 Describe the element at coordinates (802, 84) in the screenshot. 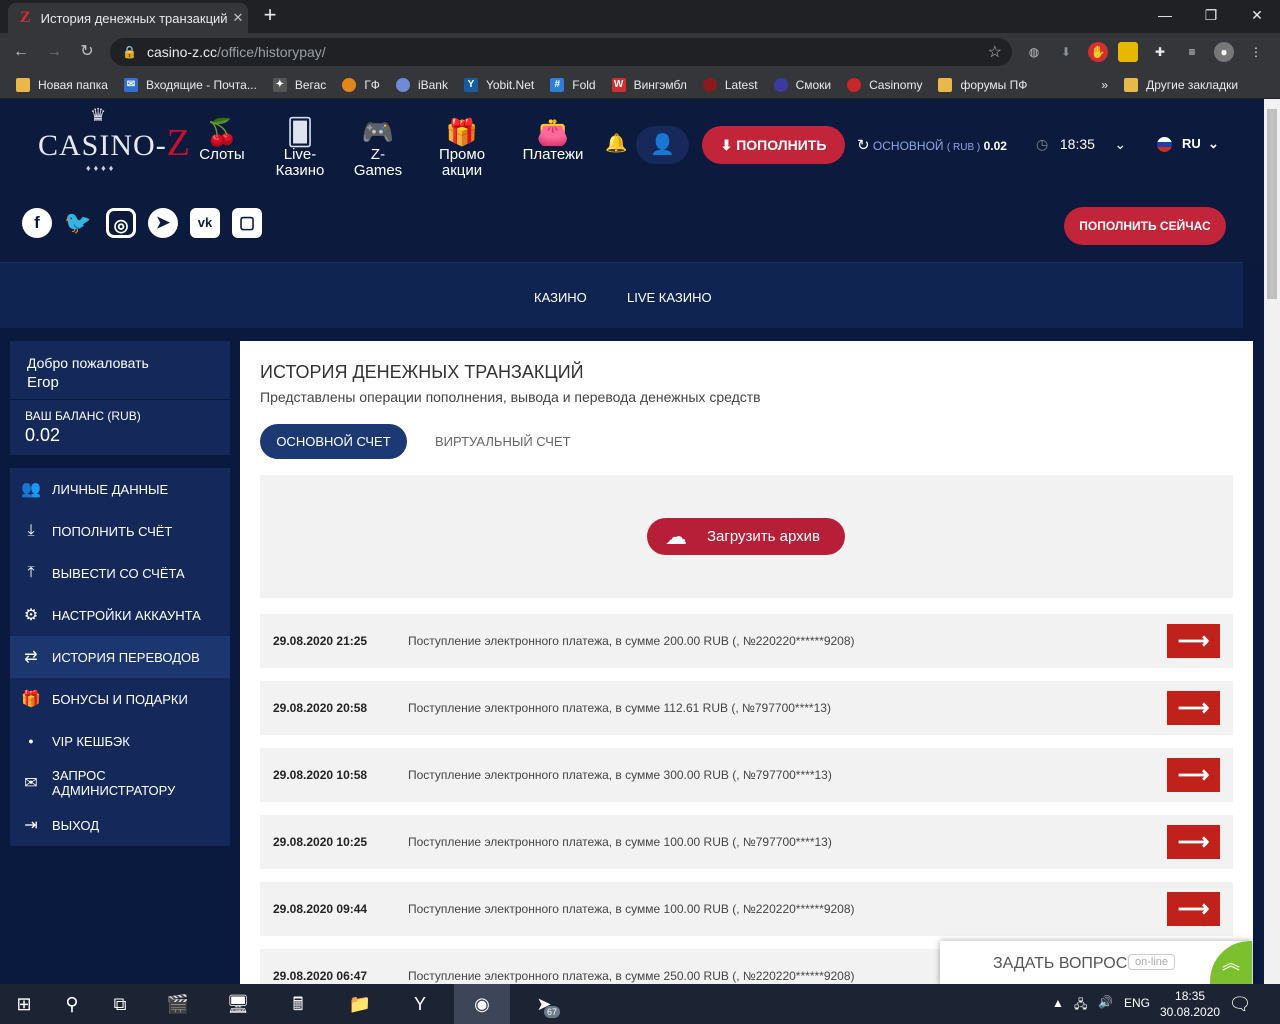

I see `bookmark-item: Смоки` at that location.